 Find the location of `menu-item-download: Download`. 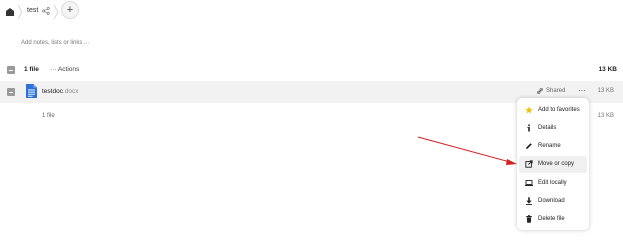

menu-item-download: Download is located at coordinates (553, 201).